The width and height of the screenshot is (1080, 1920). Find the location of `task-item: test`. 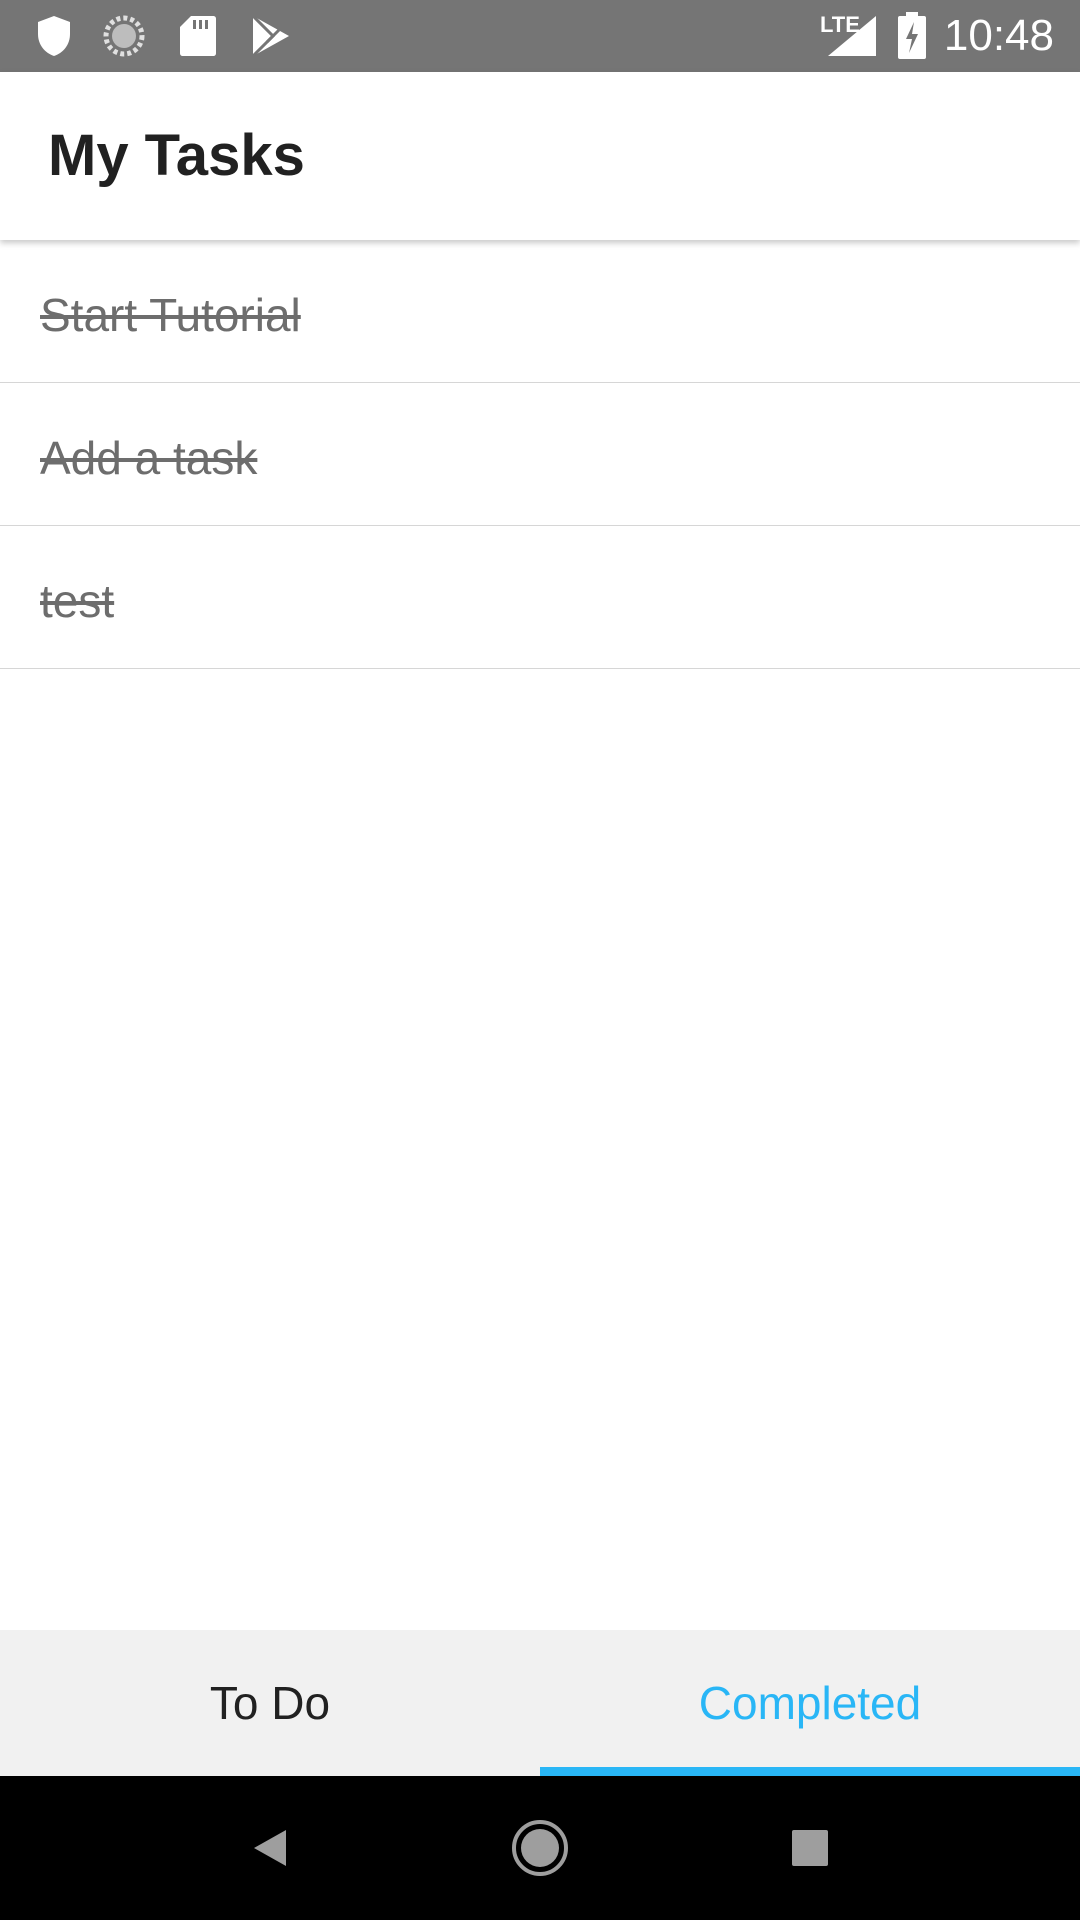

task-item: test is located at coordinates (540, 597).